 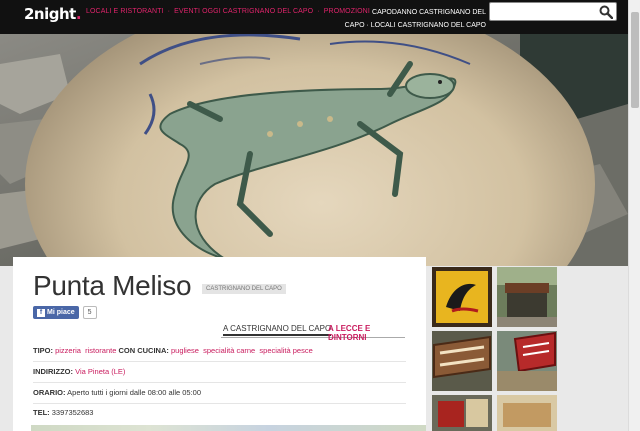 I want to click on entrance-thumb-image, so click(x=527, y=297).